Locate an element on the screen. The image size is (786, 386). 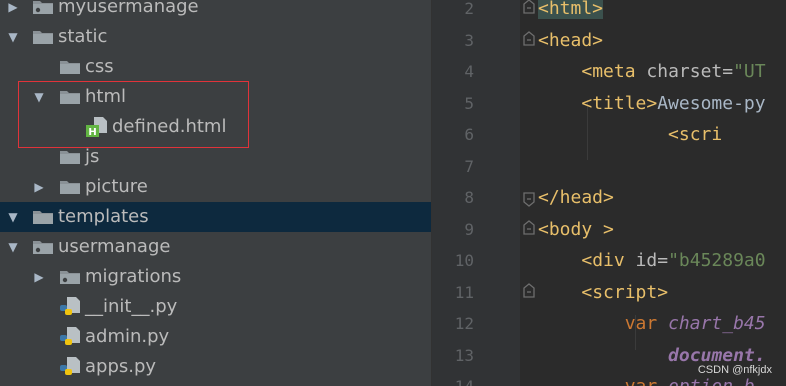
line-number: 7 is located at coordinates (469, 166).